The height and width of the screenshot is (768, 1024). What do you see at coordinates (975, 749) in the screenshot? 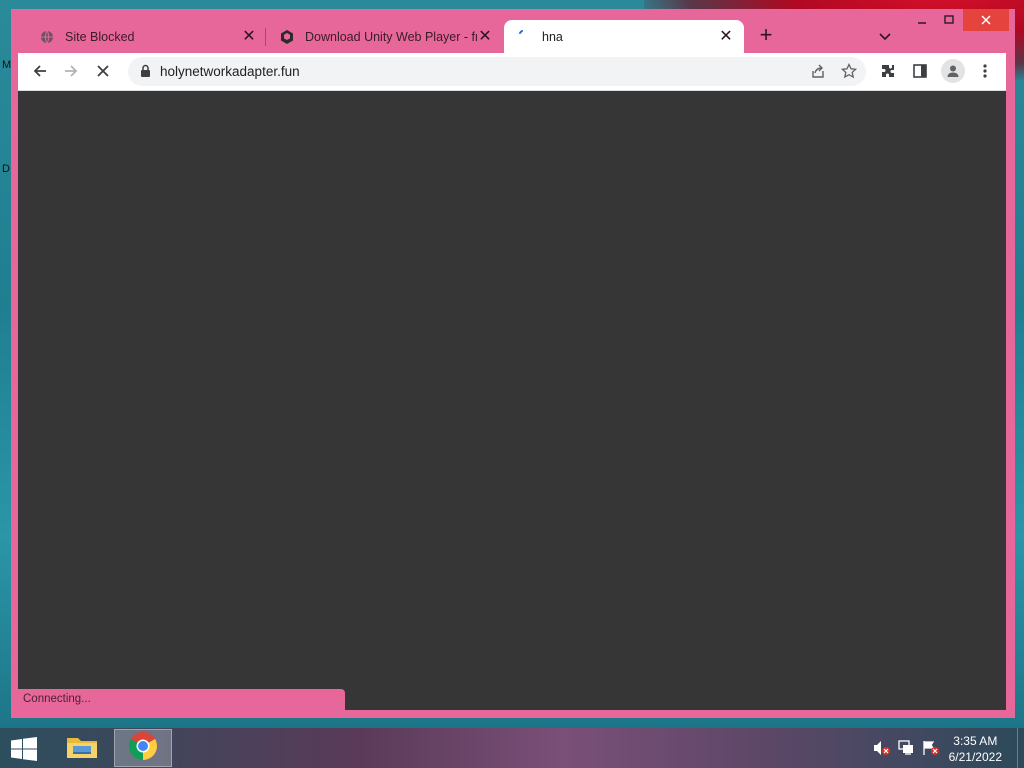
I see `system-clock: 3:35 AM 6/21/2022` at bounding box center [975, 749].